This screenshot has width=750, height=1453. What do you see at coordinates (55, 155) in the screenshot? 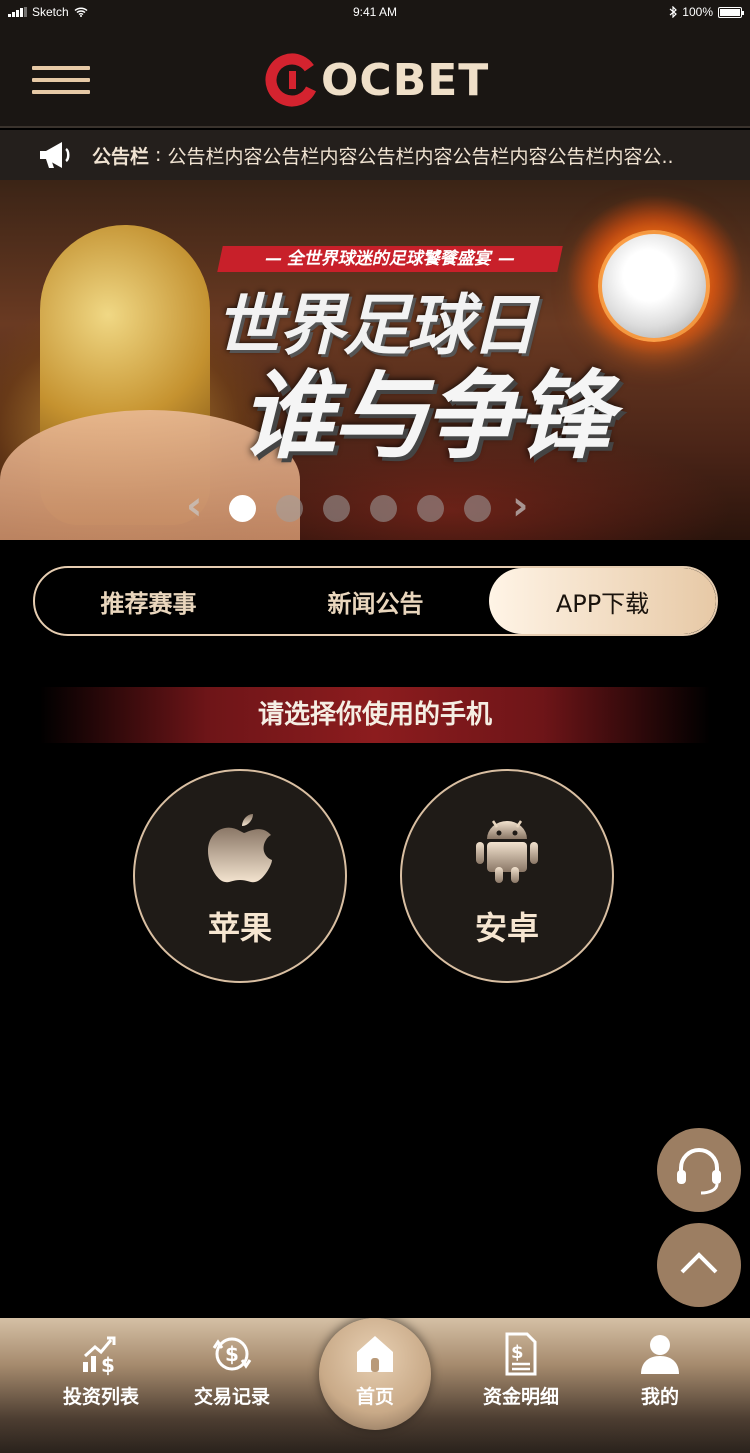
I see `megaphone-icon` at bounding box center [55, 155].